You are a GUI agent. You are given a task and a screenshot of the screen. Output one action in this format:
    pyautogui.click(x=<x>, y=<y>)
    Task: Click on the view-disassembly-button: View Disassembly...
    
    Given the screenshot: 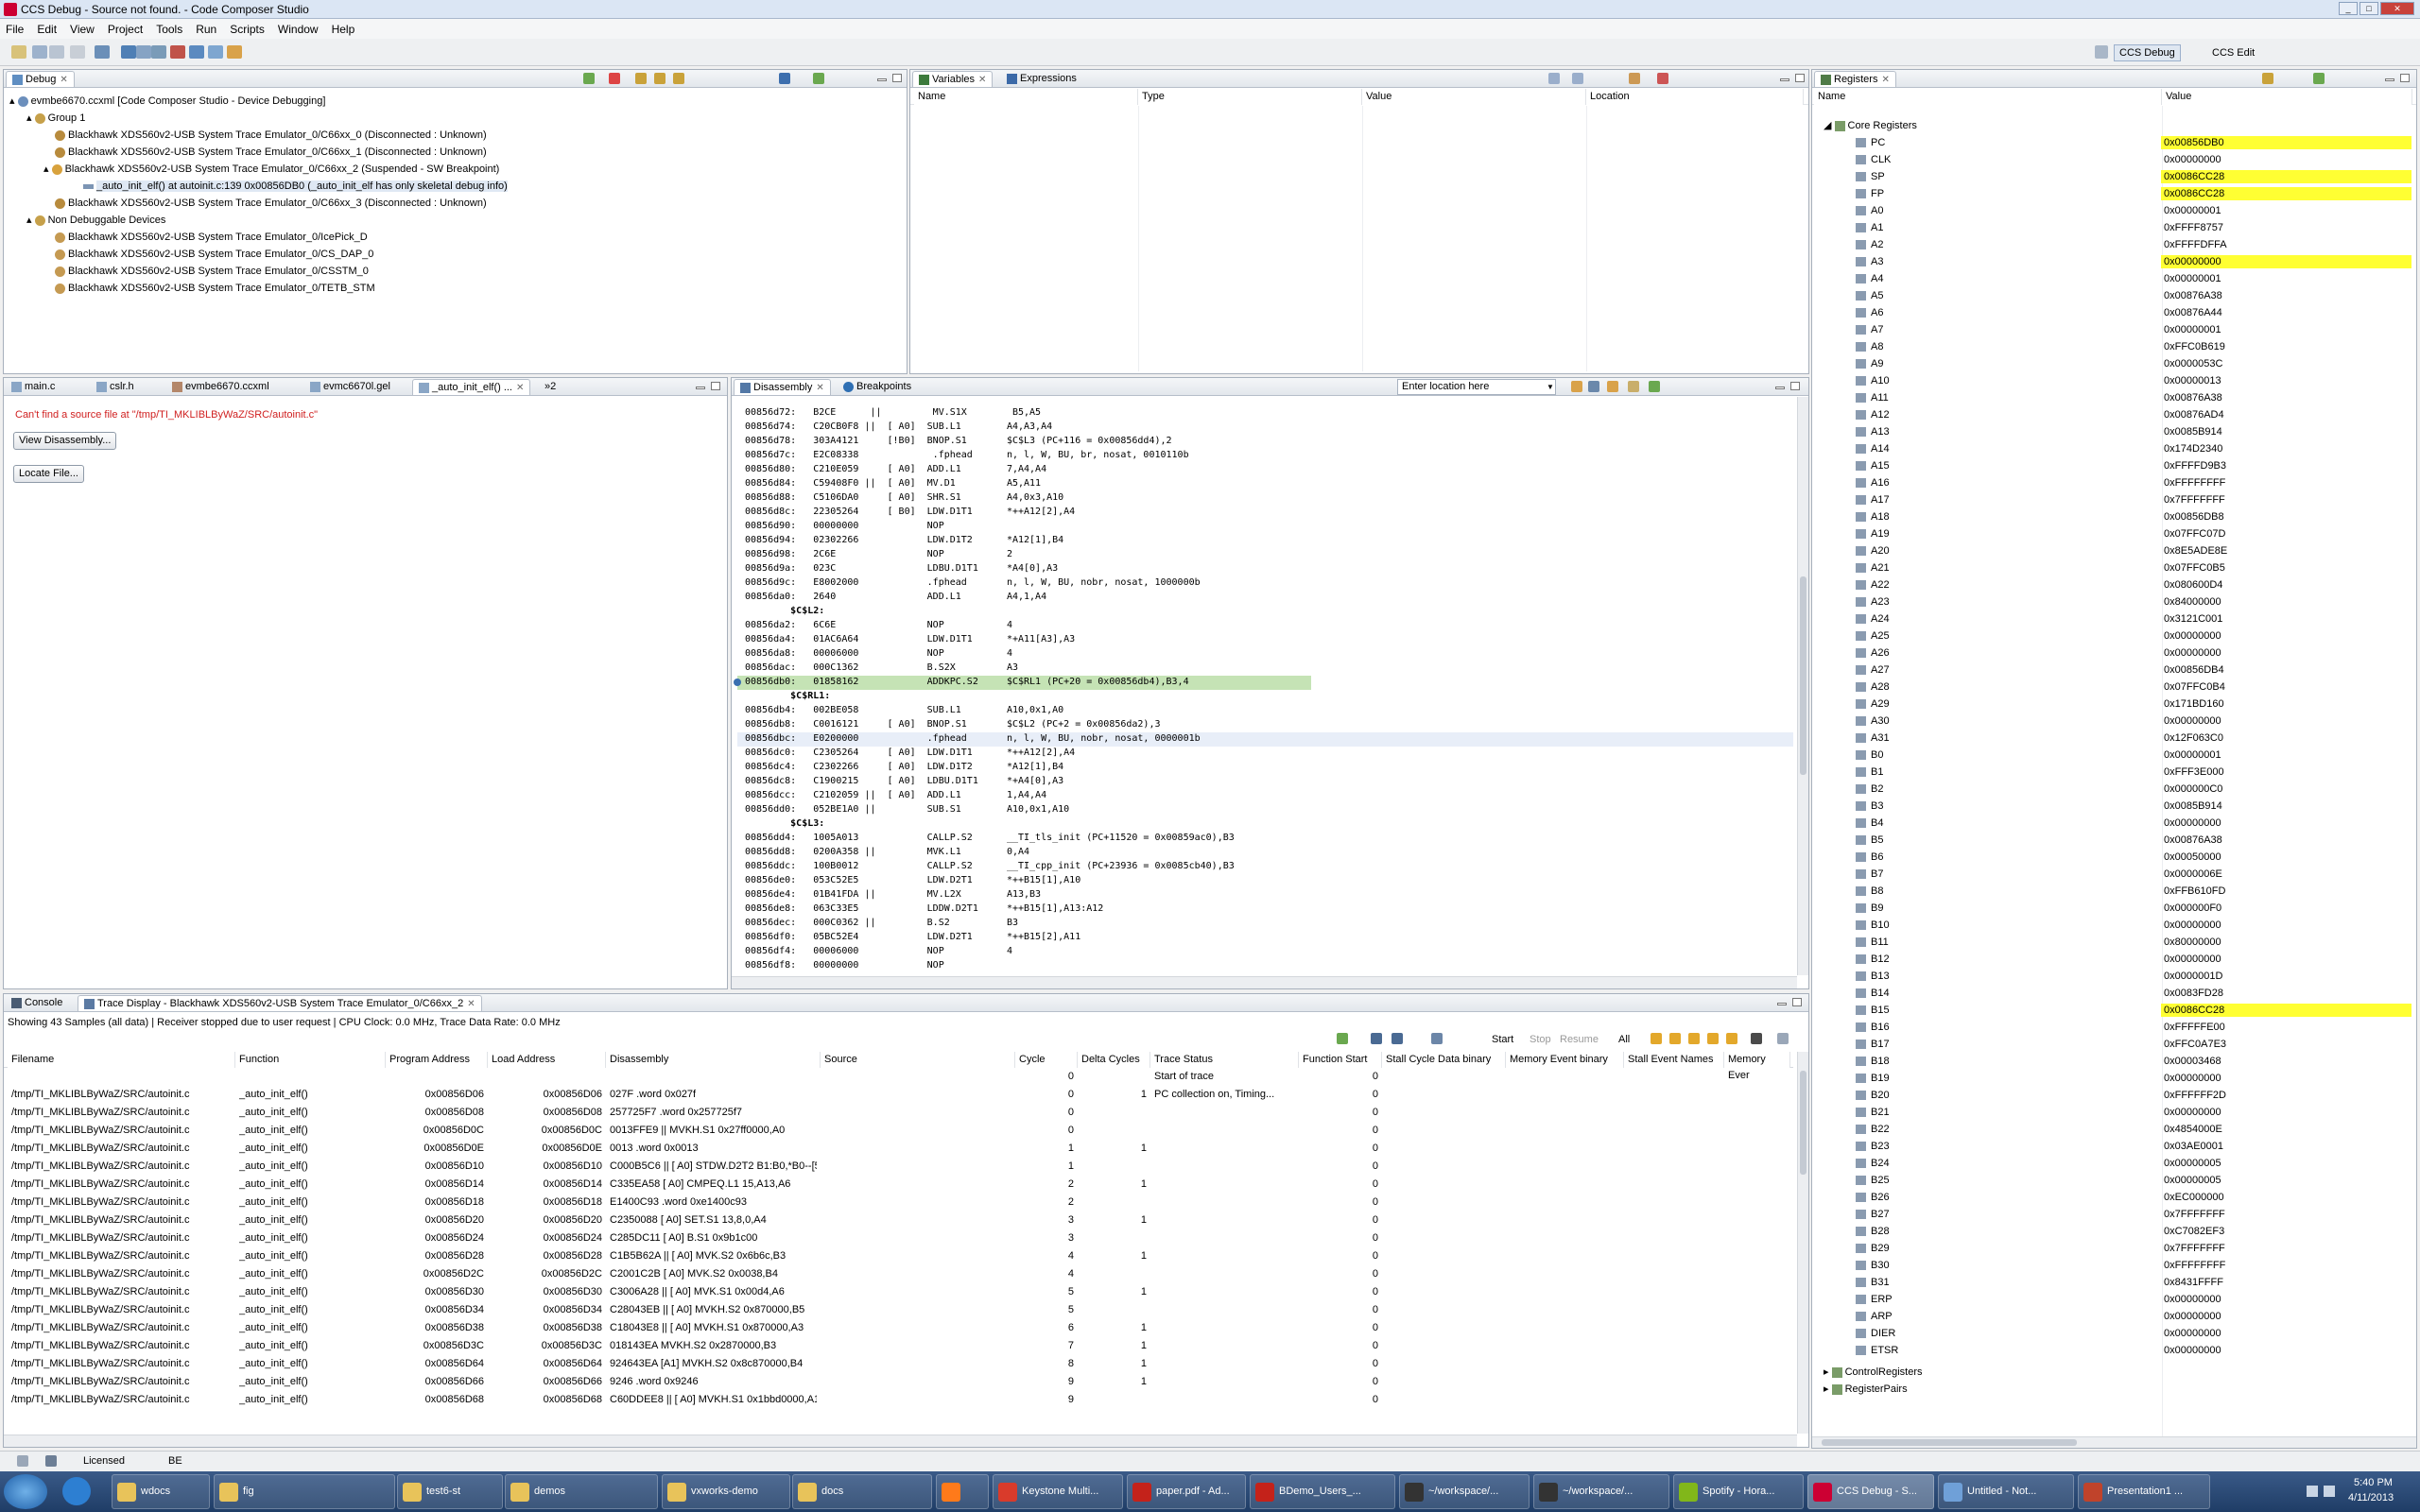 What is the action you would take?
    pyautogui.click(x=65, y=441)
    